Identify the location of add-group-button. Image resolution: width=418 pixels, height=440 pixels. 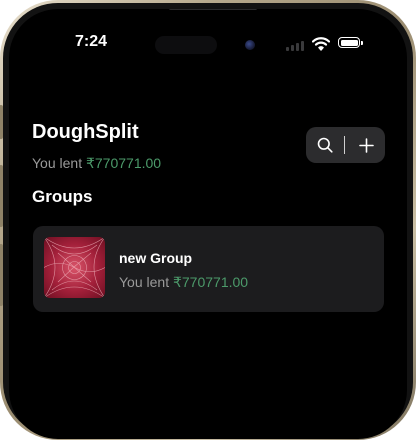
(366, 145).